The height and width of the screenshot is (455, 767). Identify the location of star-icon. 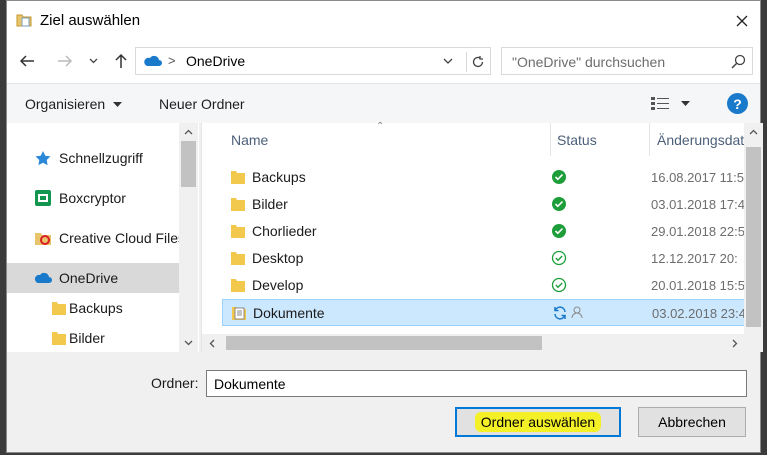
(43, 158).